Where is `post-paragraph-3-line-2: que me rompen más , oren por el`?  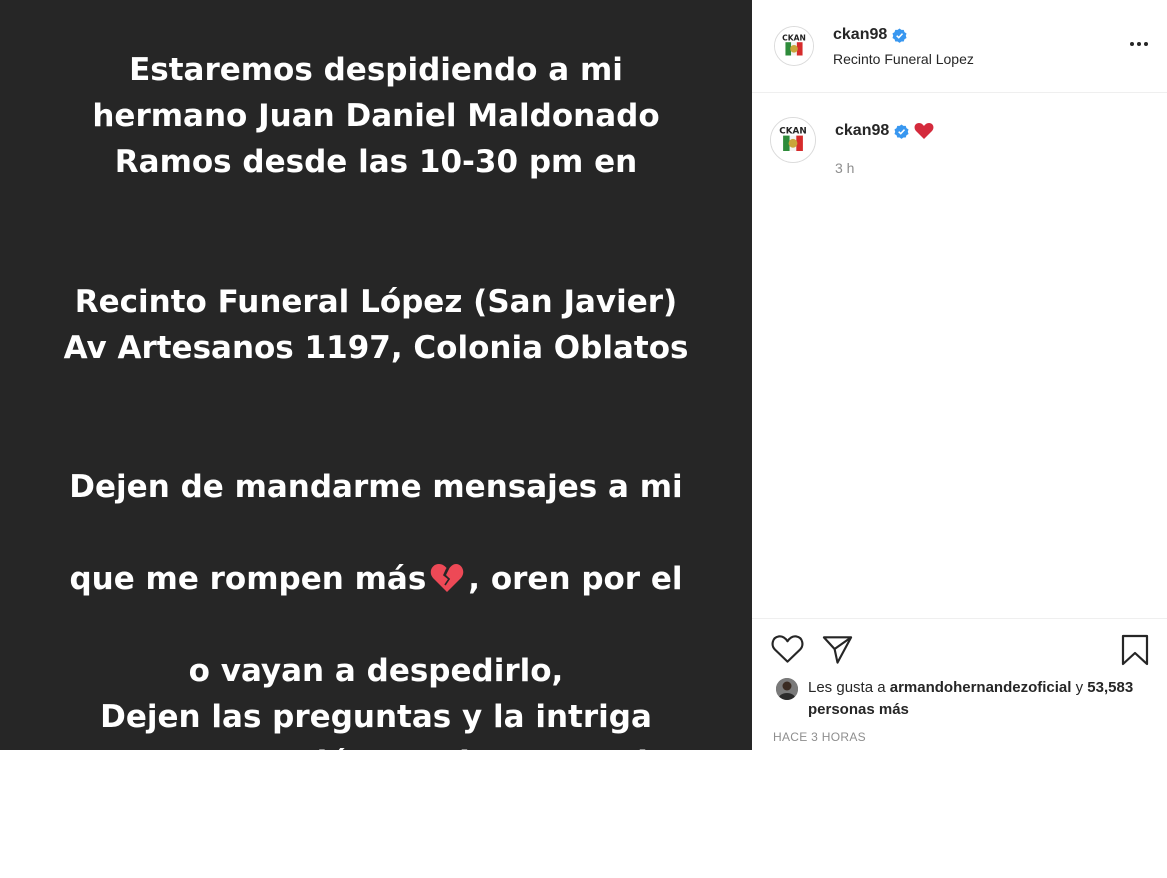
post-paragraph-3-line-2: que me rompen más , oren por el is located at coordinates (376, 579).